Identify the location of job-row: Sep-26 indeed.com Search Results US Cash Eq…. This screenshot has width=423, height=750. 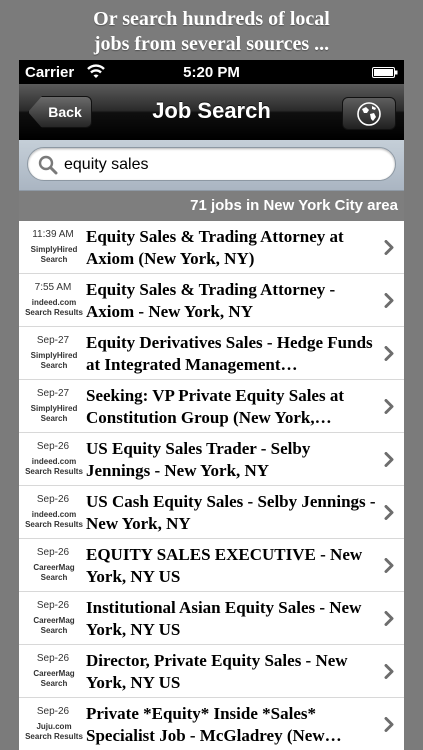
(211, 512).